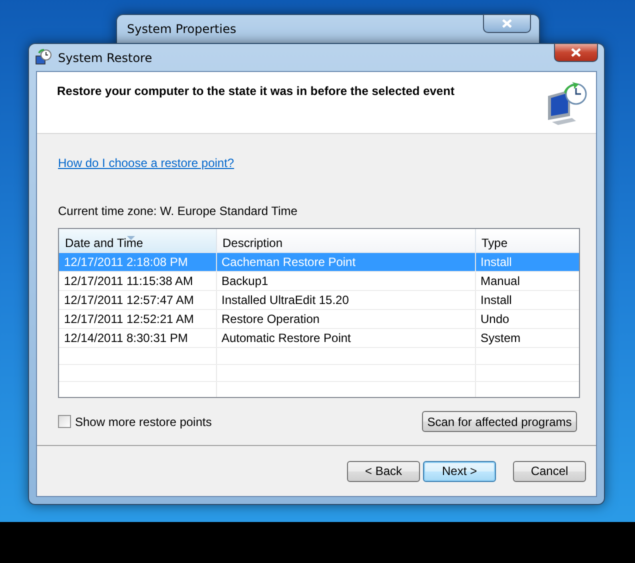 This screenshot has width=635, height=563. I want to click on table-cell: System, so click(527, 338).